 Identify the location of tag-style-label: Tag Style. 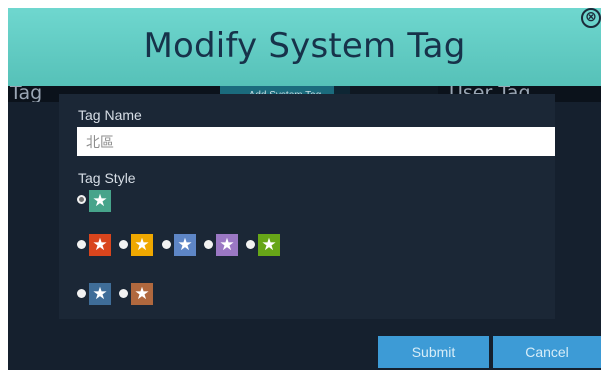
(107, 178).